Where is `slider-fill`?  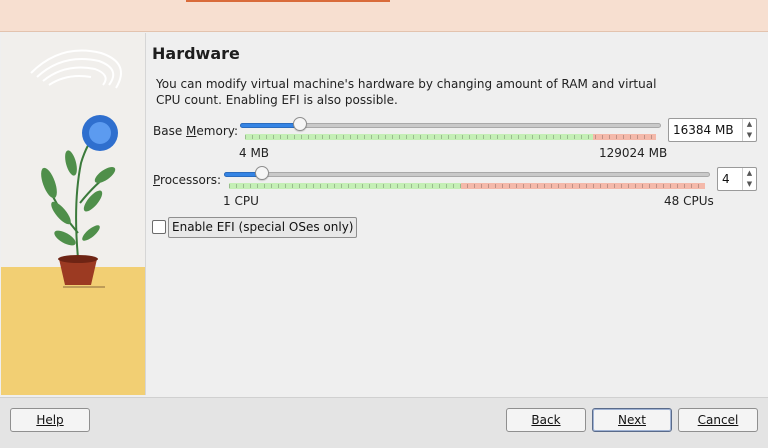
slider-fill is located at coordinates (270, 125).